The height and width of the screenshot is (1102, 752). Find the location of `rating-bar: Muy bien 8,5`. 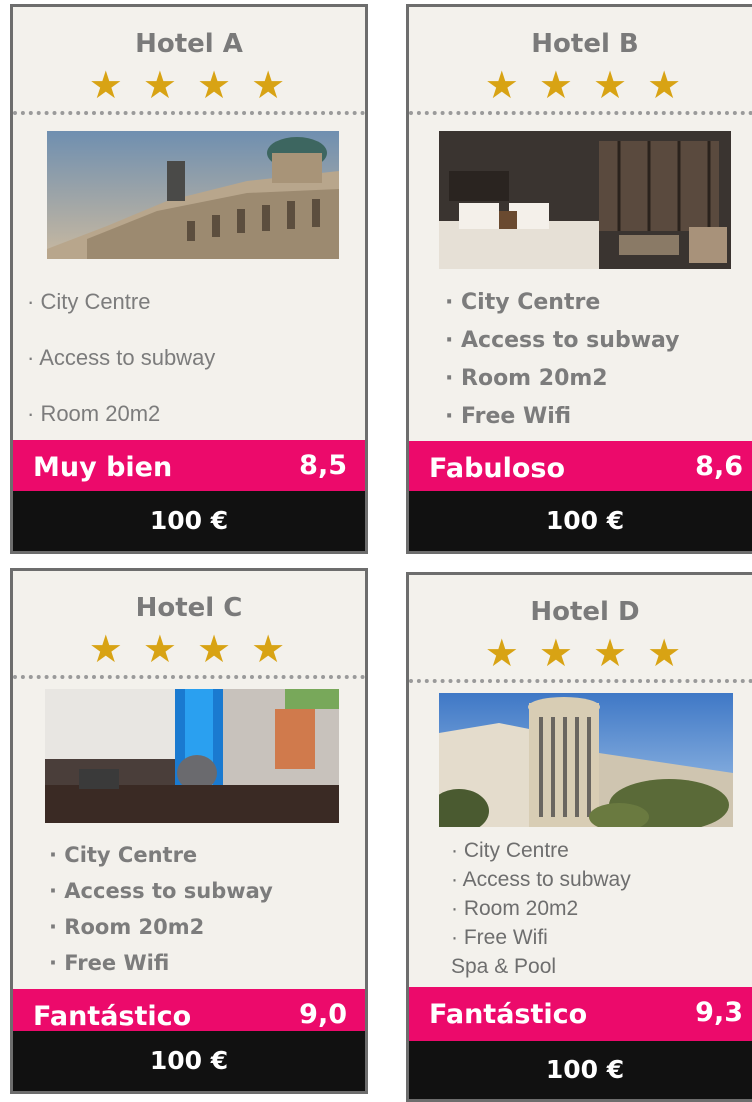

rating-bar: Muy bien 8,5 is located at coordinates (189, 469).